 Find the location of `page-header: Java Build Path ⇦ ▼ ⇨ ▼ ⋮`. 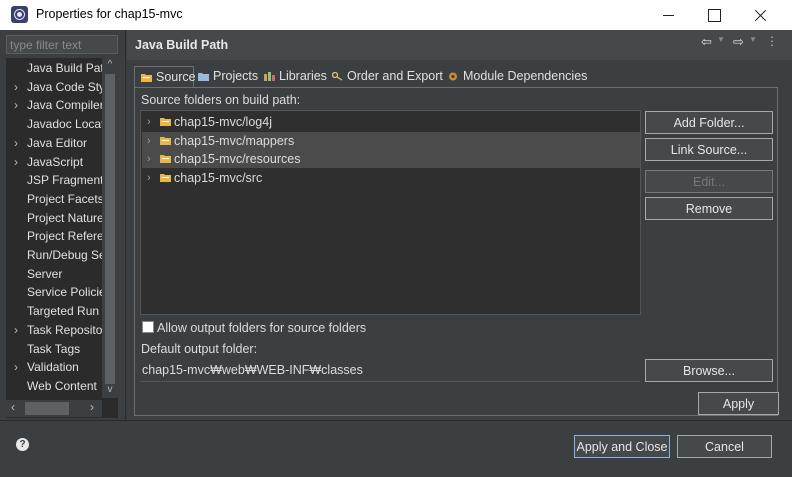

page-header: Java Build Path ⇦ ▼ ⇨ ▼ ⋮ is located at coordinates (459, 45).